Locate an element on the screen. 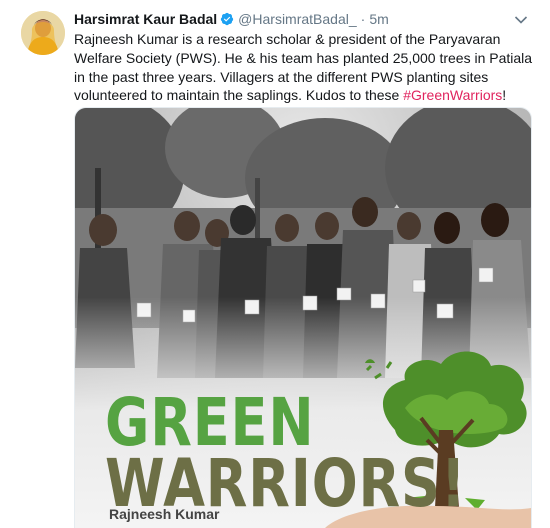 The width and height of the screenshot is (550, 528). author-name: Harsimrat Kaur Badal is located at coordinates (145, 19).